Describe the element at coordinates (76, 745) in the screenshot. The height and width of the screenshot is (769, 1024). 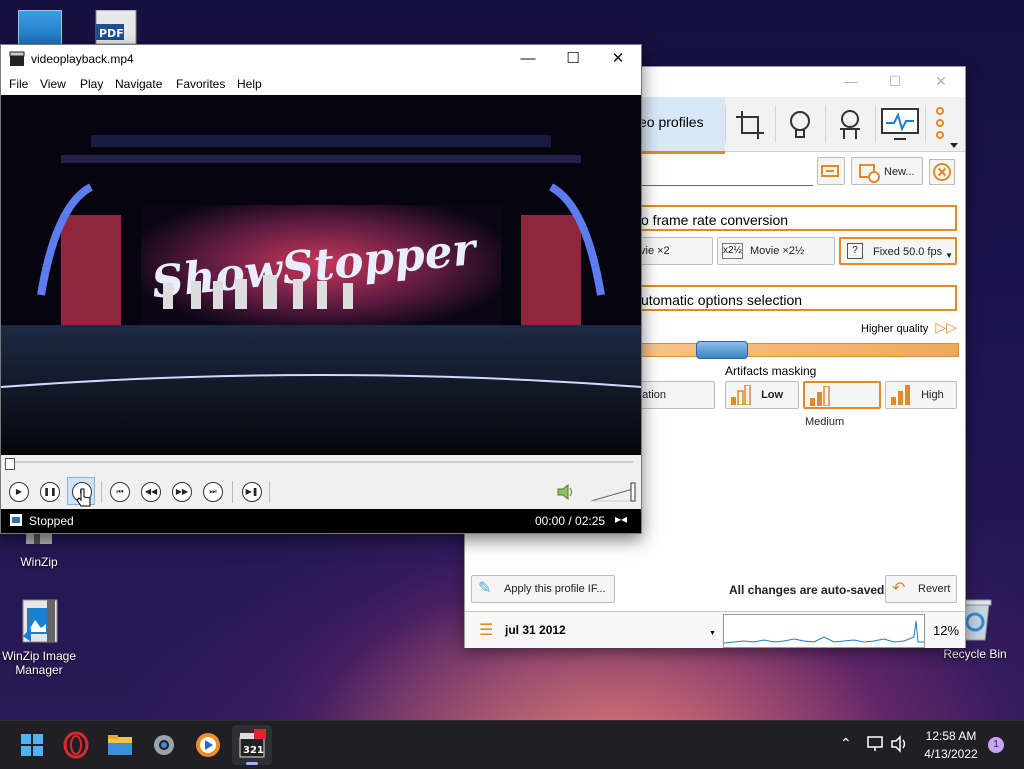
I see `opera-icon` at that location.